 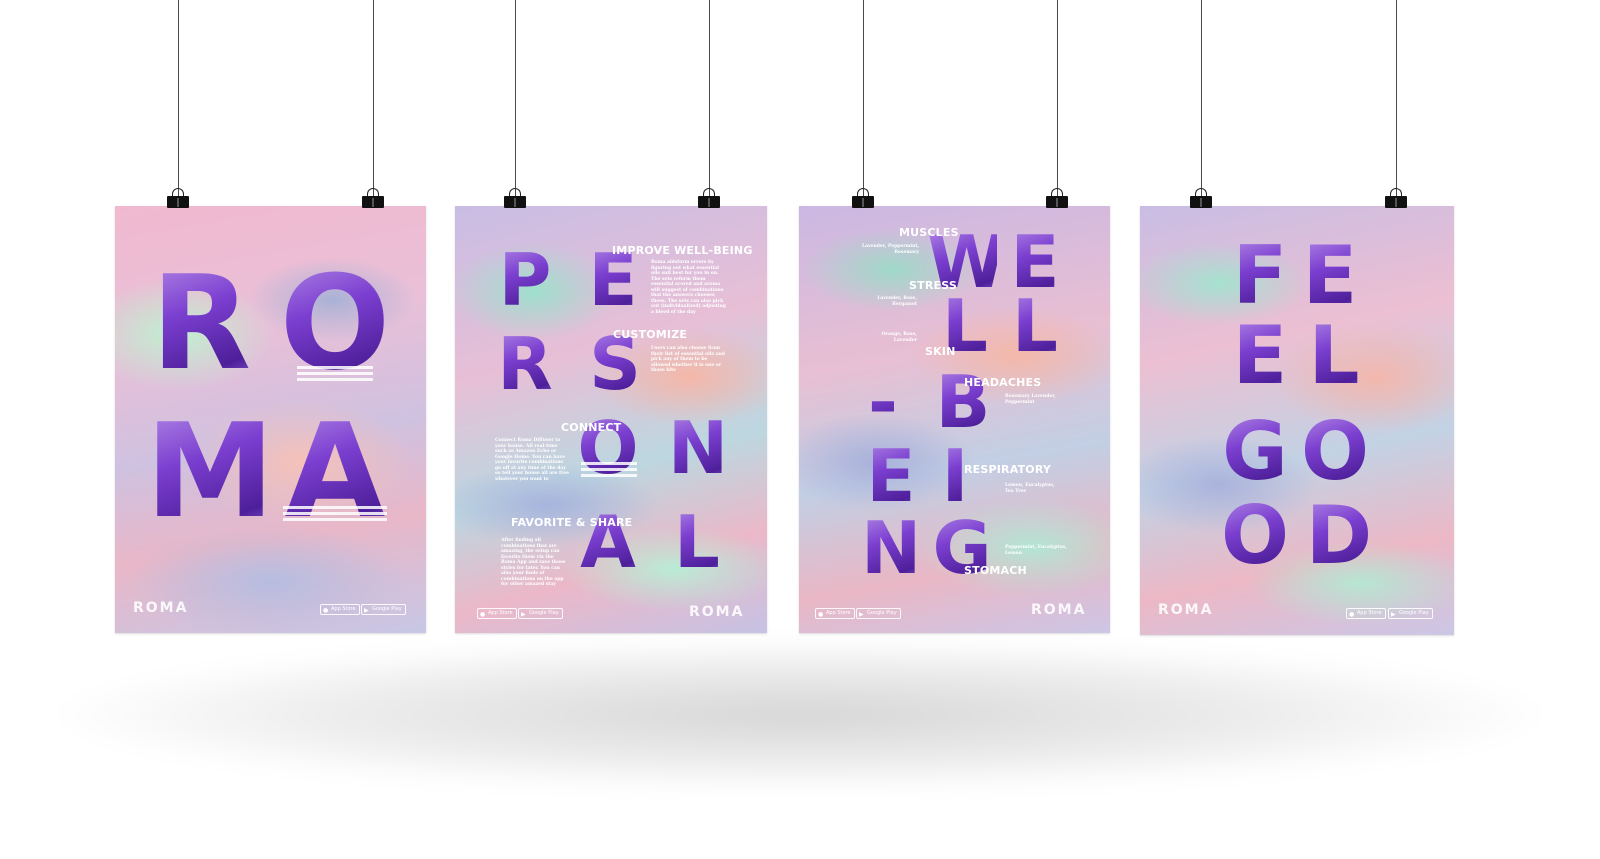 I want to click on poster-letter: I, so click(x=955, y=476).